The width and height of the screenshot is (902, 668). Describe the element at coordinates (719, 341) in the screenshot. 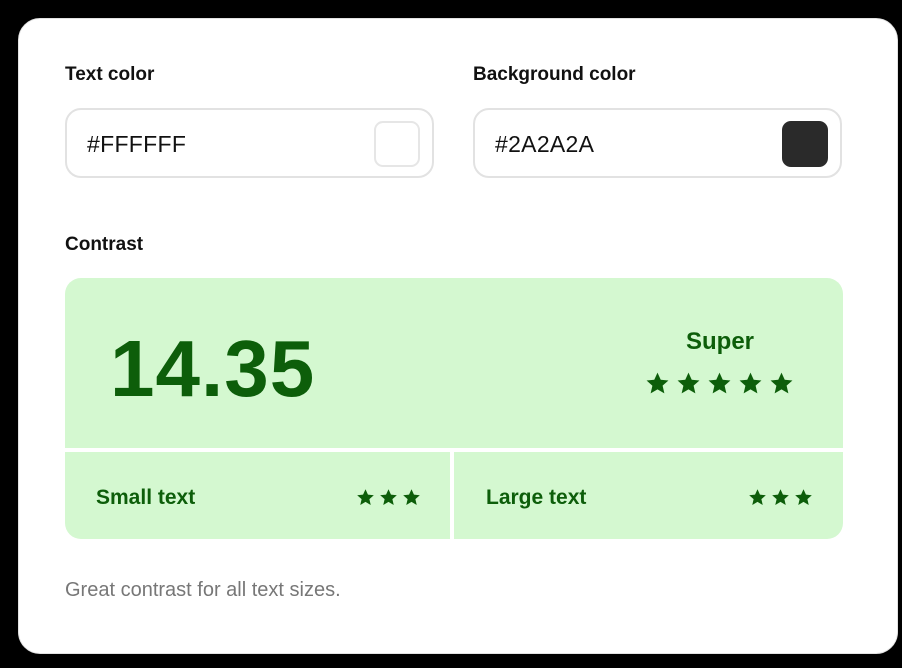

I see `contrast-rating: Super` at that location.